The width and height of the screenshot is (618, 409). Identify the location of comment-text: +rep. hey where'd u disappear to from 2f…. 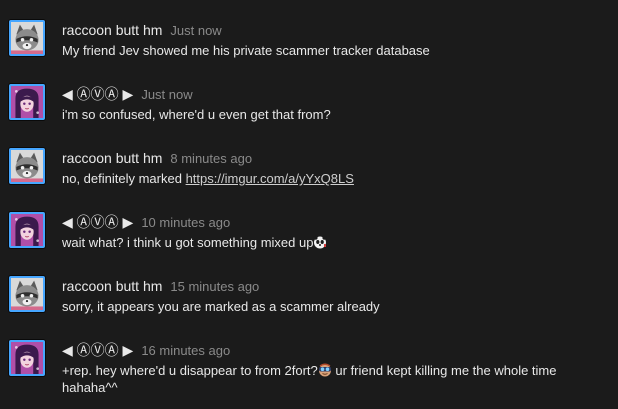
(336, 379).